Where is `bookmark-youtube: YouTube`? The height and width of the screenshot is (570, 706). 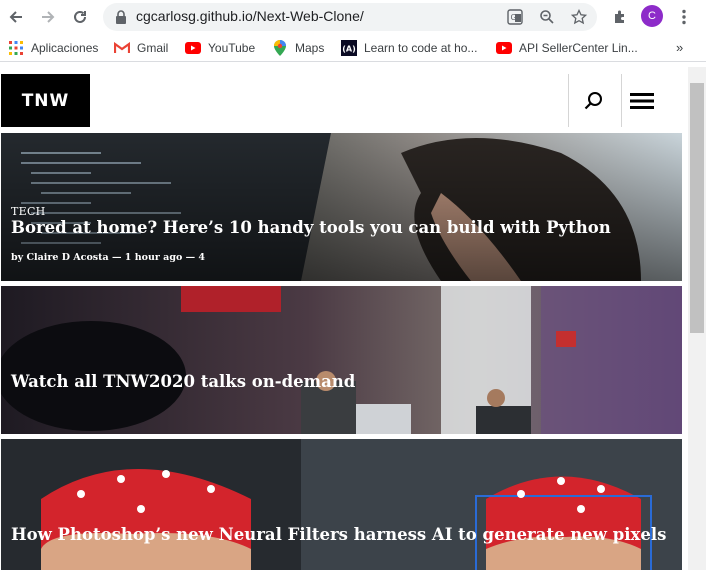
bookmark-youtube: YouTube is located at coordinates (220, 48).